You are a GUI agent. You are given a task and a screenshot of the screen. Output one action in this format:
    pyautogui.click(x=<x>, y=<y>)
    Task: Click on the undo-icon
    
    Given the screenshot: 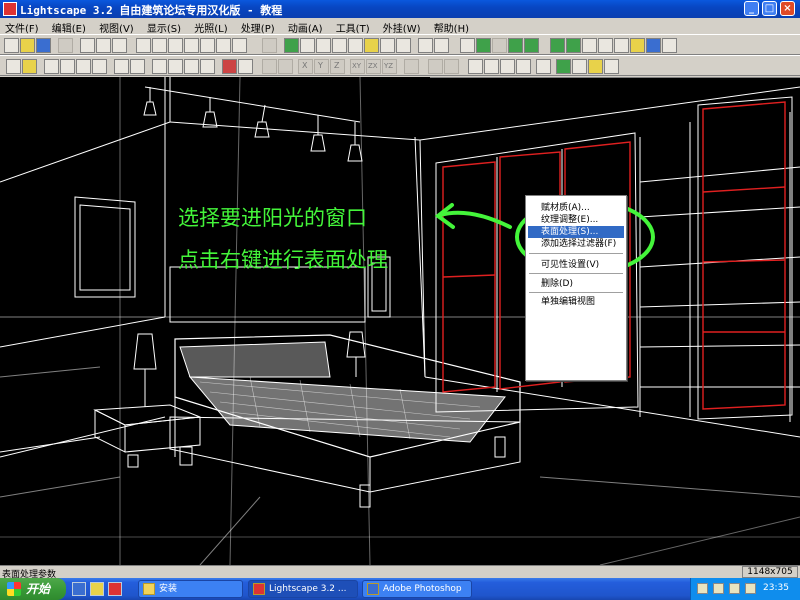 What is the action you would take?
    pyautogui.click(x=65, y=45)
    